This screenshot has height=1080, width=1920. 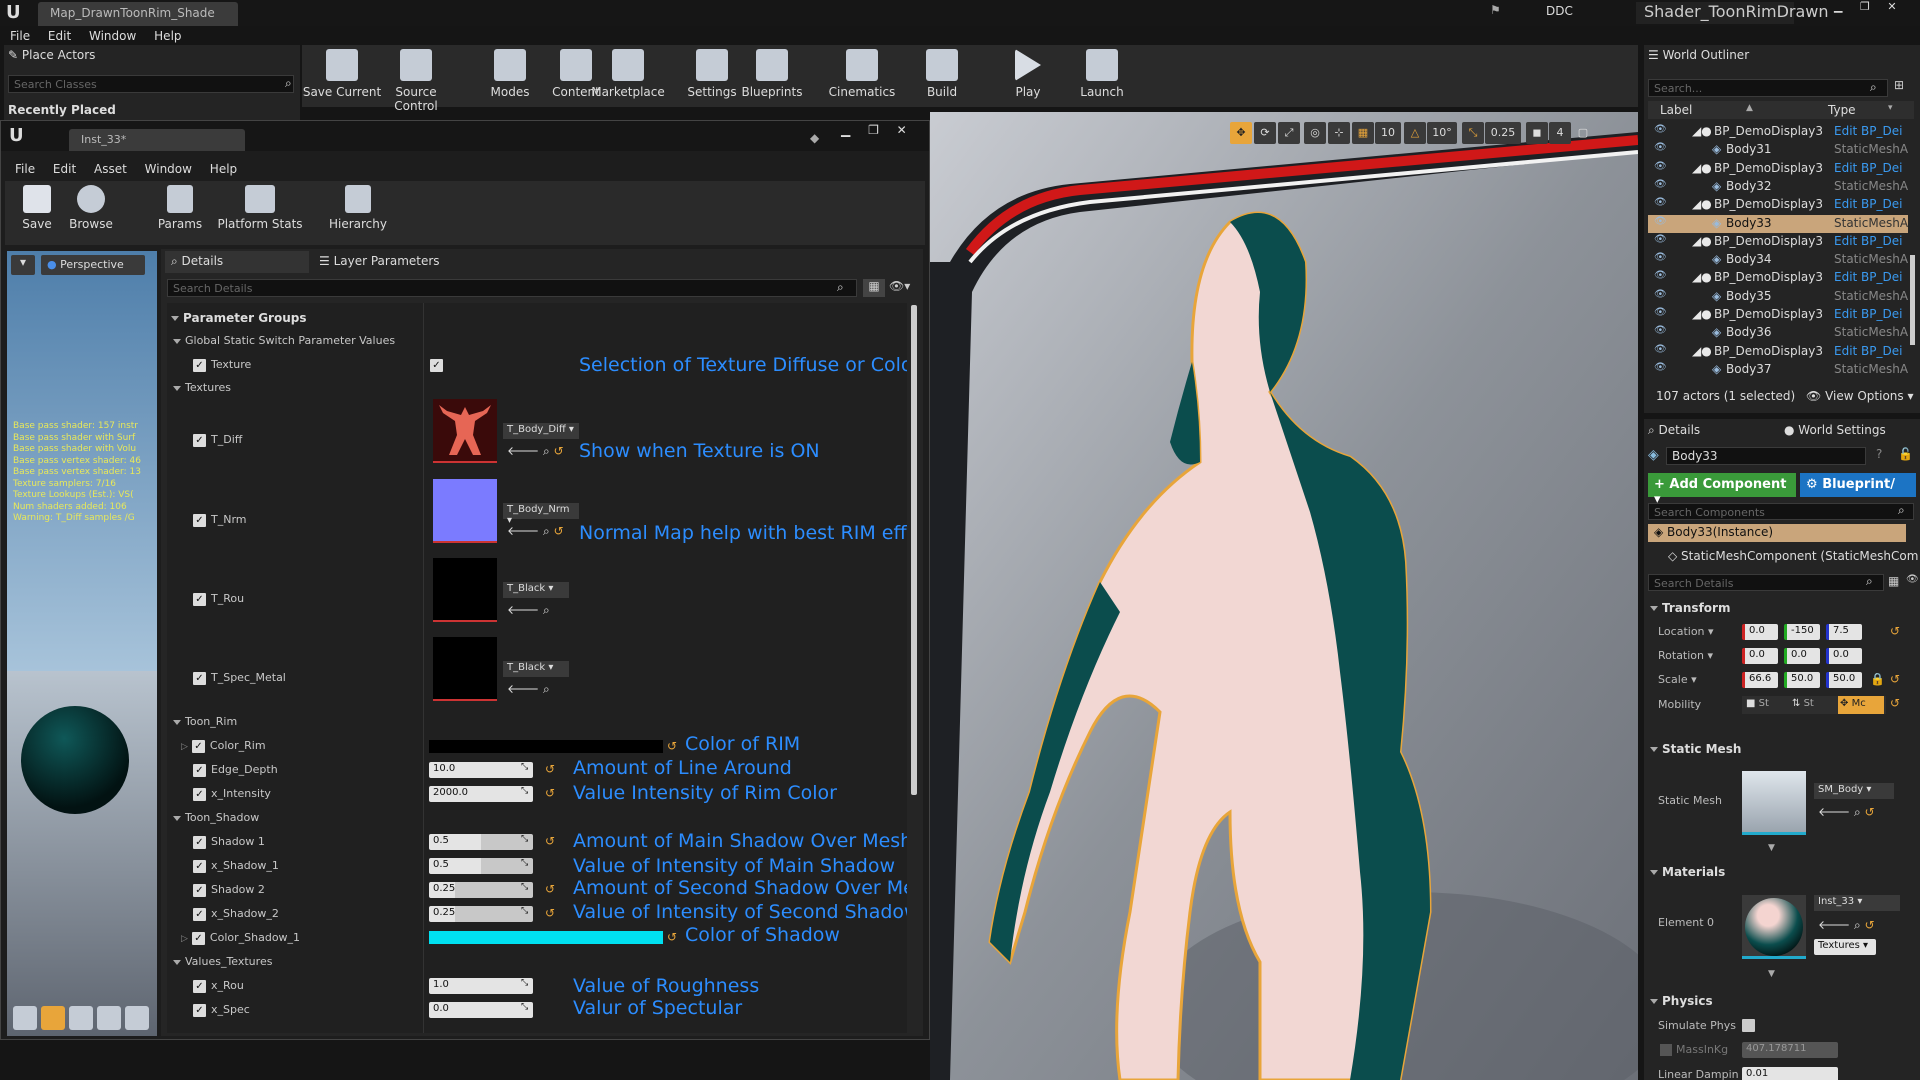 I want to click on search-classes-input: Search Classes, so click(x=151, y=84).